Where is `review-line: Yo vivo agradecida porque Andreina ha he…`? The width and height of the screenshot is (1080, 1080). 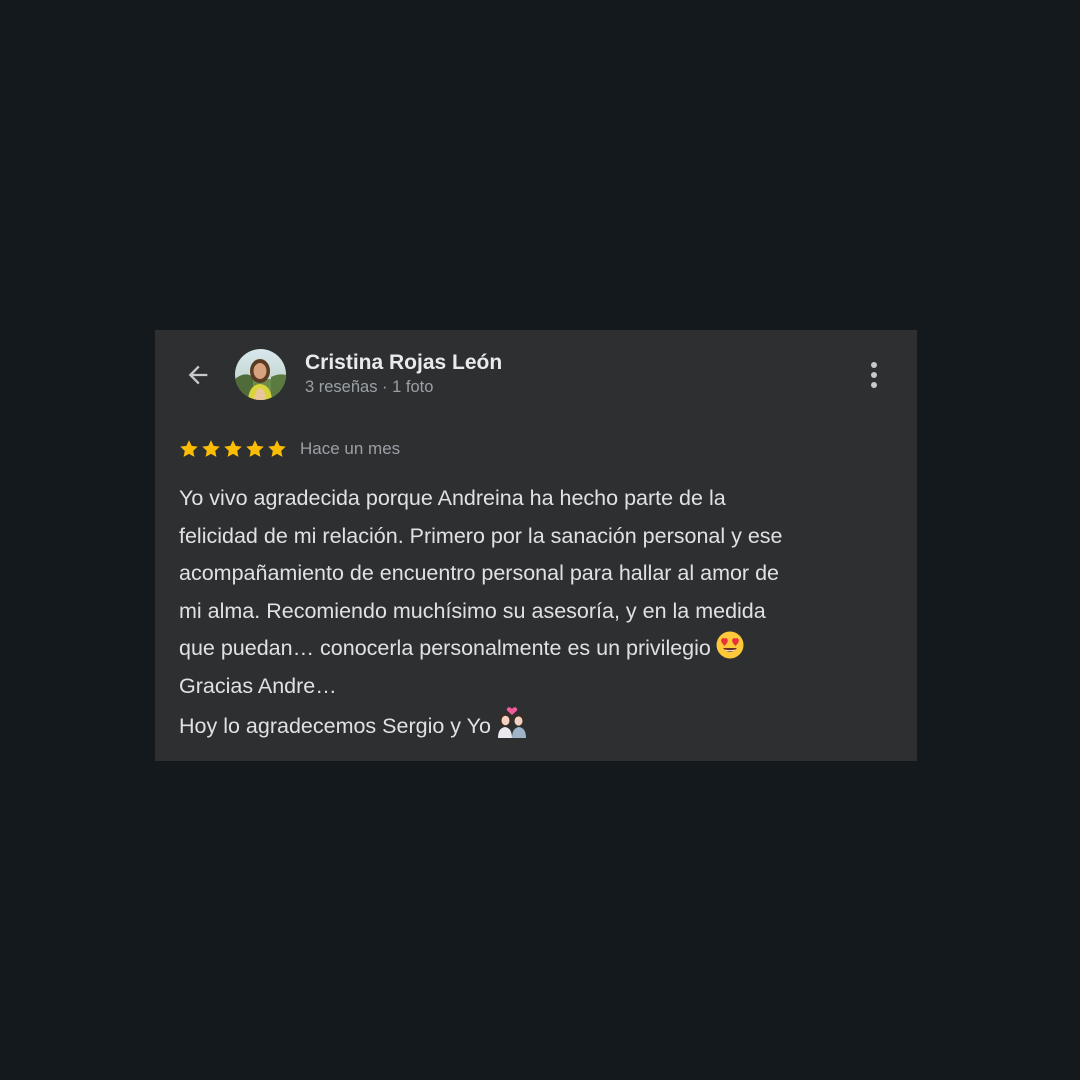 review-line: Yo vivo agradecida porque Andreina ha he… is located at coordinates (452, 498).